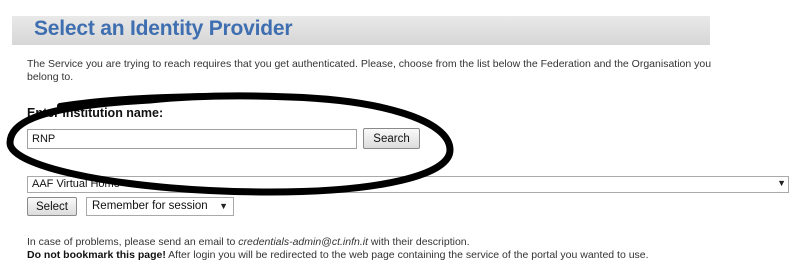  What do you see at coordinates (408, 184) in the screenshot?
I see `identity-provider-select: AAF Virtual Home ▼` at bounding box center [408, 184].